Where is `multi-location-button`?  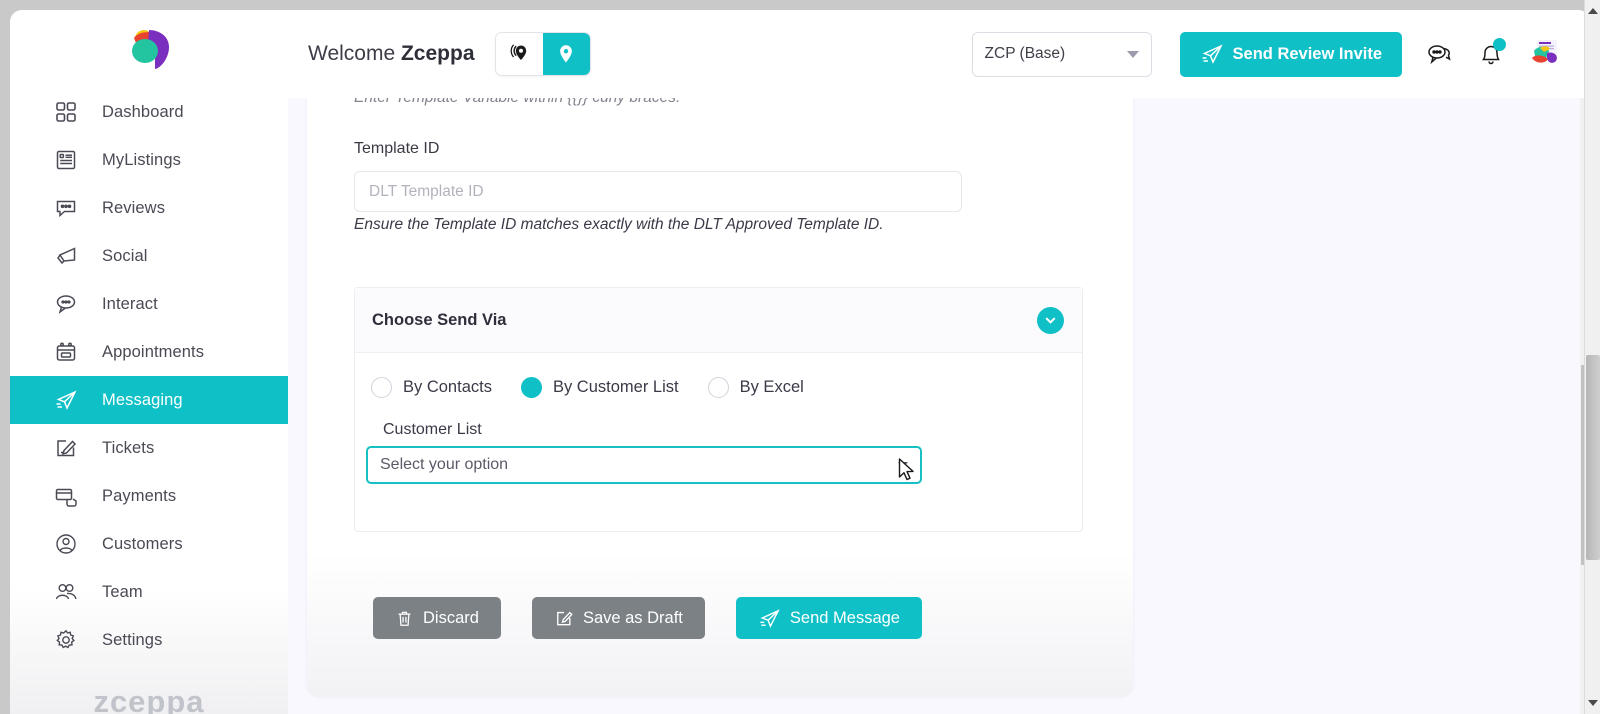
multi-location-button is located at coordinates (519, 54).